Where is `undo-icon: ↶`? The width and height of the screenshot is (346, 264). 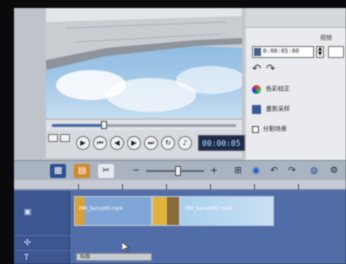 undo-icon: ↶ is located at coordinates (274, 171).